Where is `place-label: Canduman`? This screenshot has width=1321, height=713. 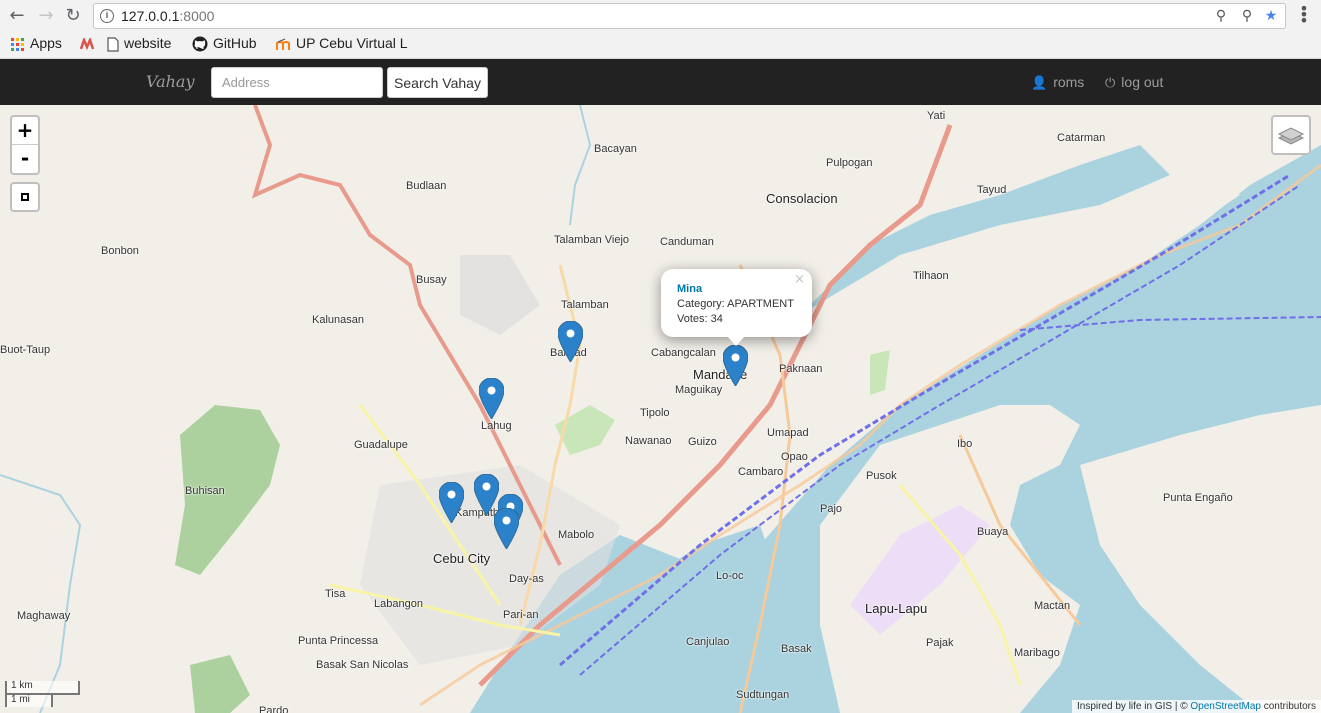 place-label: Canduman is located at coordinates (687, 242).